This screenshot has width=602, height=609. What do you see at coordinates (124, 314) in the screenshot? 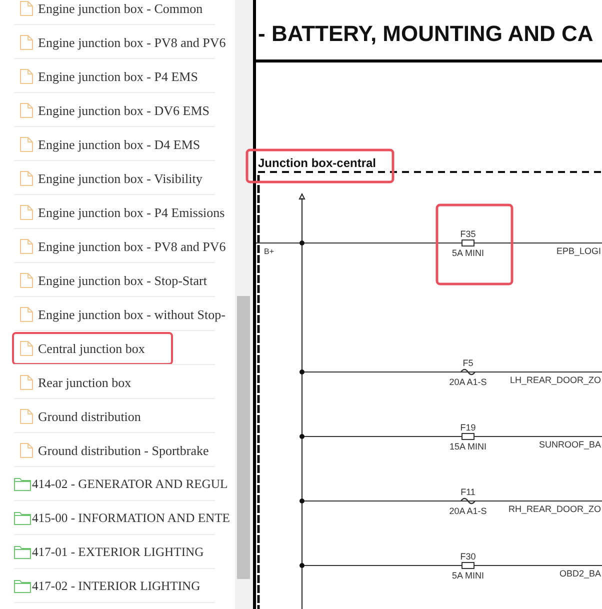
I see `tree-item: Engine junction box - without Stop-` at bounding box center [124, 314].